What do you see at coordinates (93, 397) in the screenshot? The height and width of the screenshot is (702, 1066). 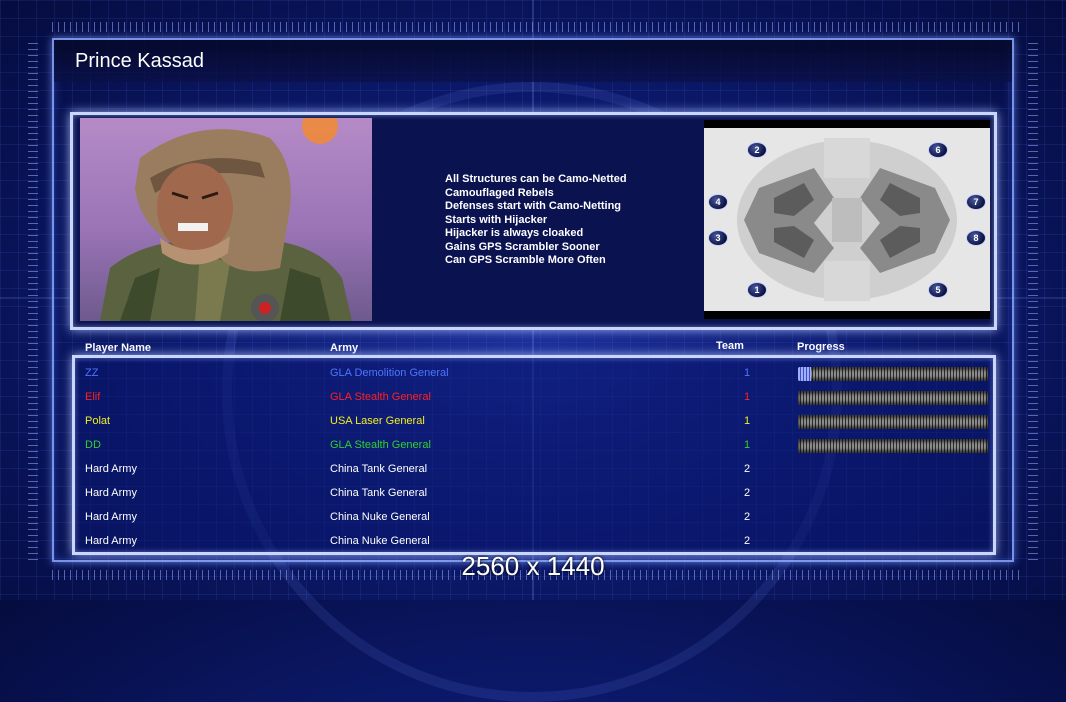 I see `player-name: Elif` at bounding box center [93, 397].